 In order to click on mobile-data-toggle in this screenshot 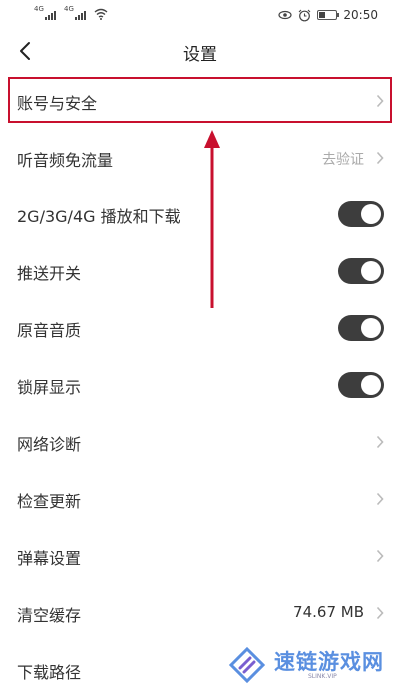, I will do `click(361, 214)`.